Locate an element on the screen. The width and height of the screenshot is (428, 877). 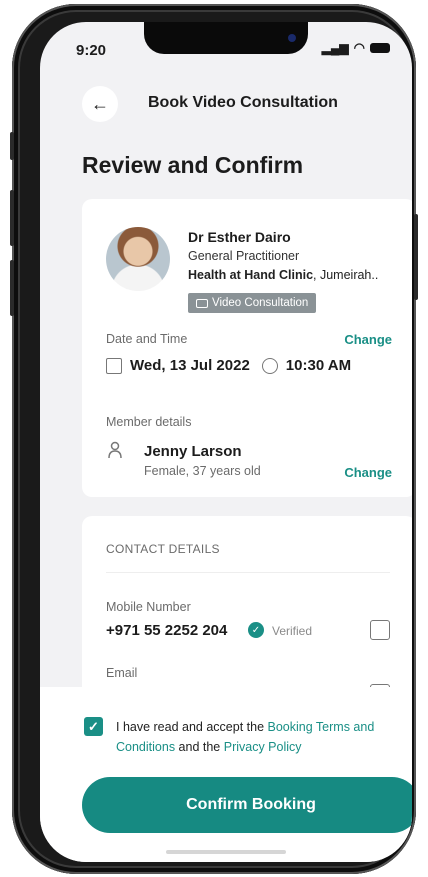
confirm-booking-button: Confirm Booking is located at coordinates (247, 805).